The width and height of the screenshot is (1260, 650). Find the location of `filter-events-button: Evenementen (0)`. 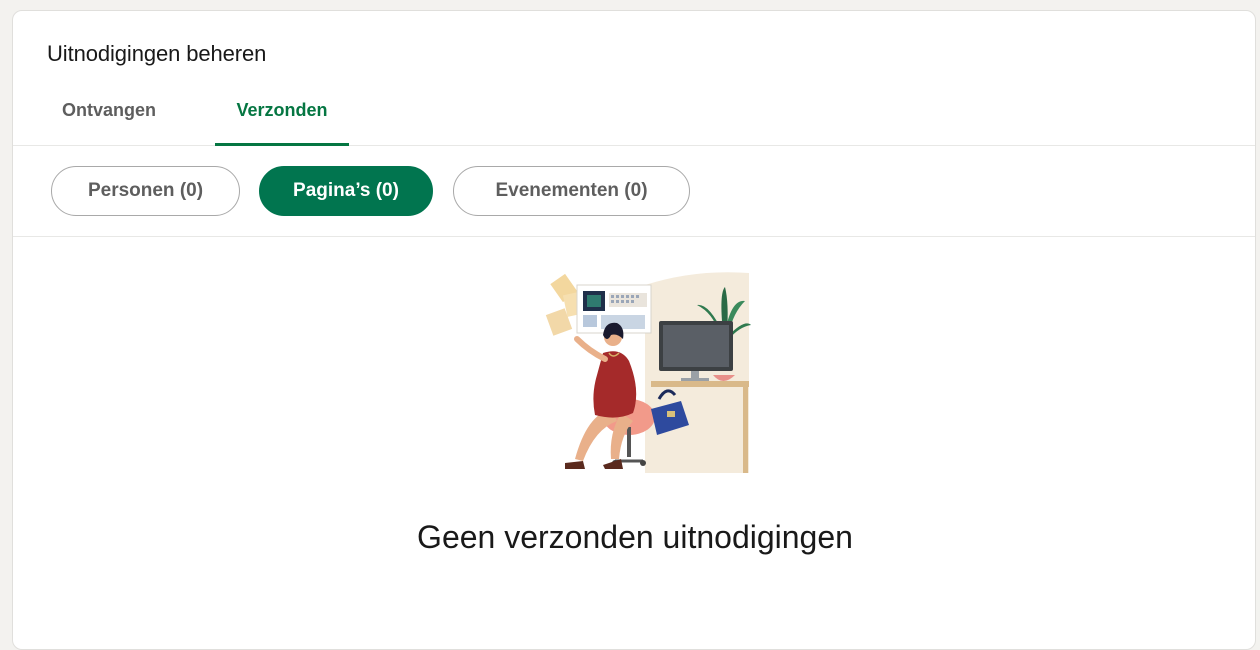

filter-events-button: Evenementen (0) is located at coordinates (571, 191).